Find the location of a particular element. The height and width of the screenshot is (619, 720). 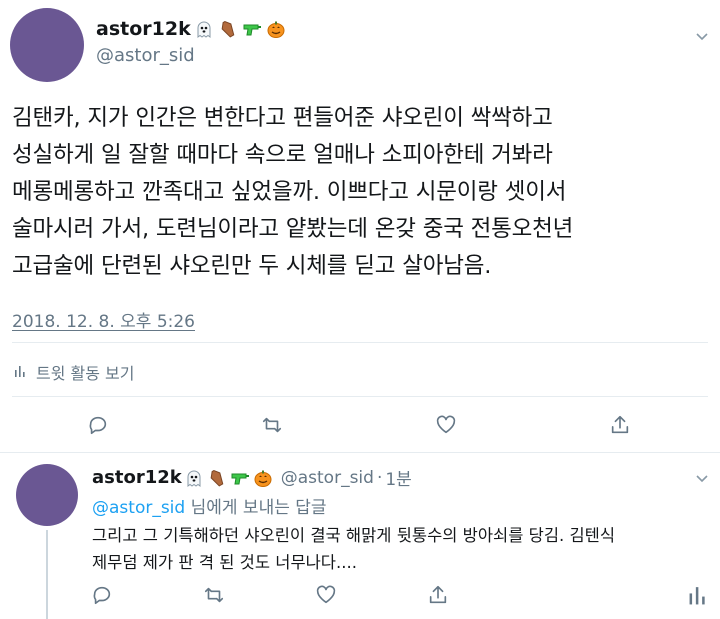

tweet-activity-link: 트윗 활동 보기 is located at coordinates (74, 372).